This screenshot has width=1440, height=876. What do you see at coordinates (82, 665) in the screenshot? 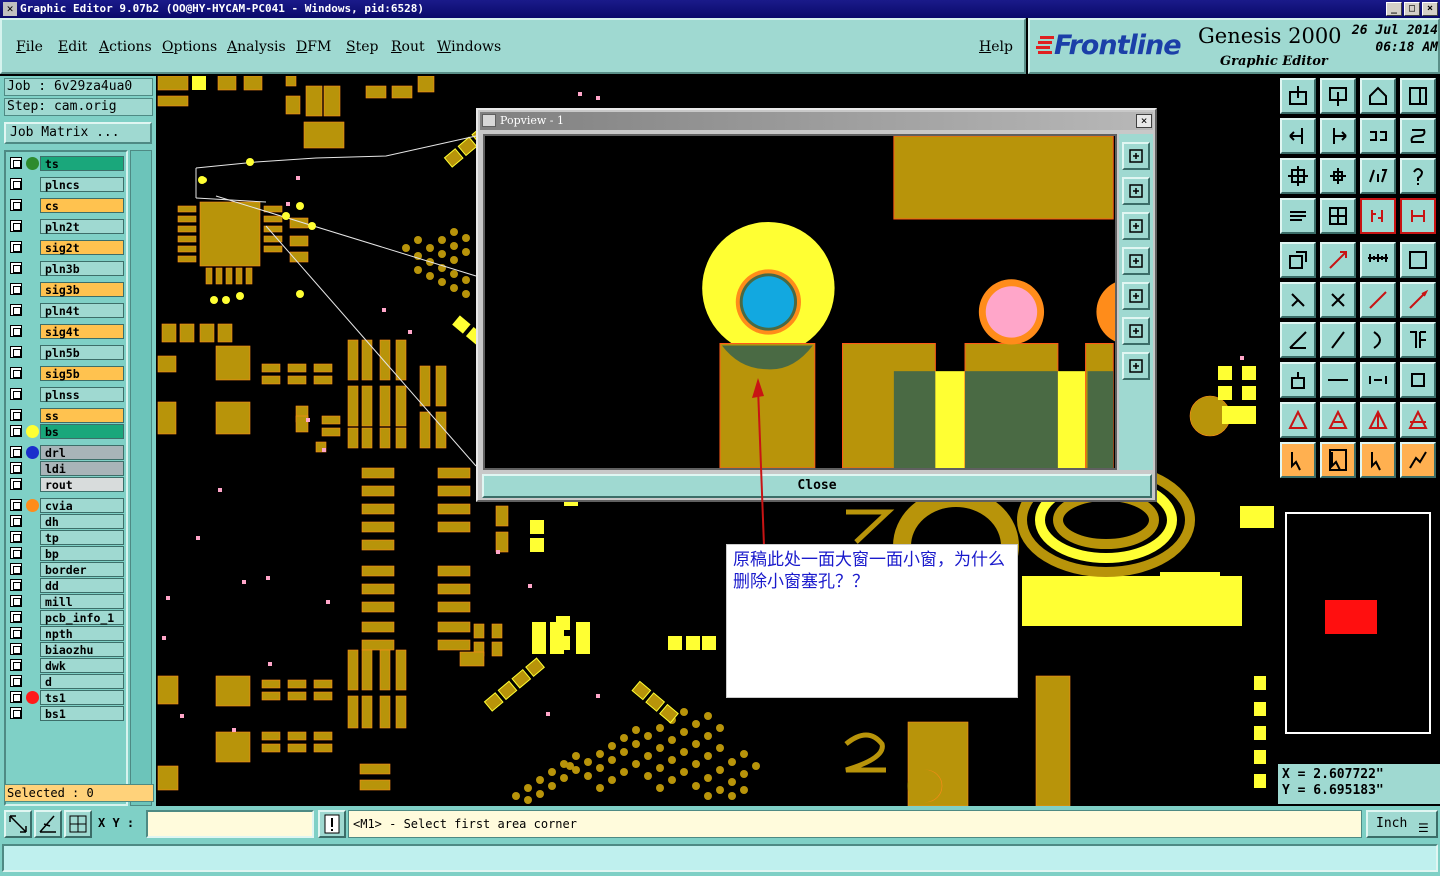
I see `layer-name: dwk` at bounding box center [82, 665].